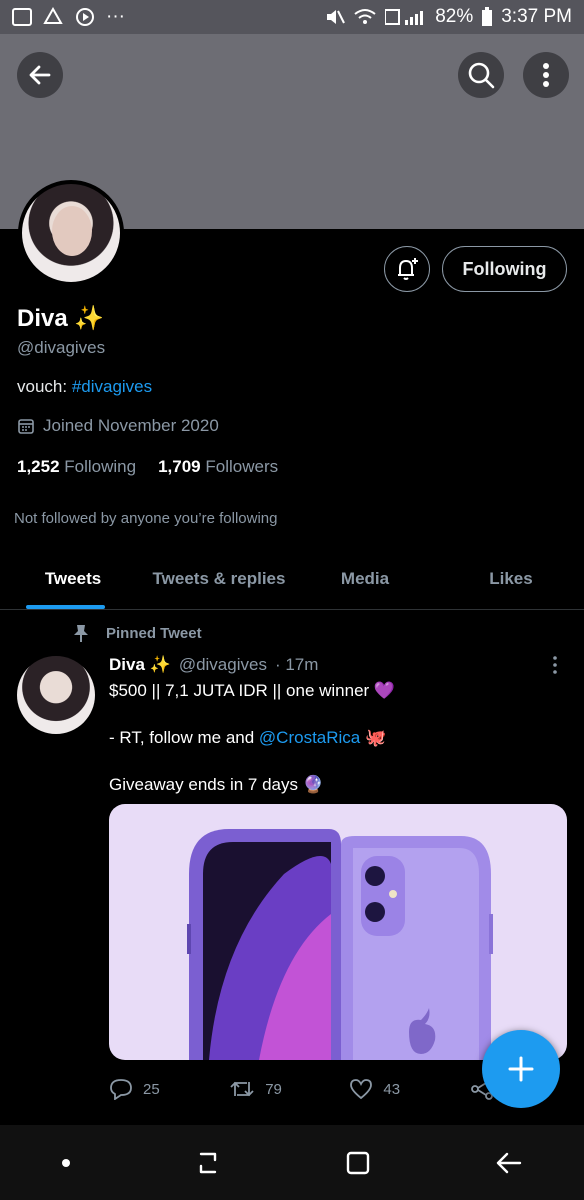 The image size is (584, 1200). What do you see at coordinates (208, 1163) in the screenshot?
I see `recent-apps-icon` at bounding box center [208, 1163].